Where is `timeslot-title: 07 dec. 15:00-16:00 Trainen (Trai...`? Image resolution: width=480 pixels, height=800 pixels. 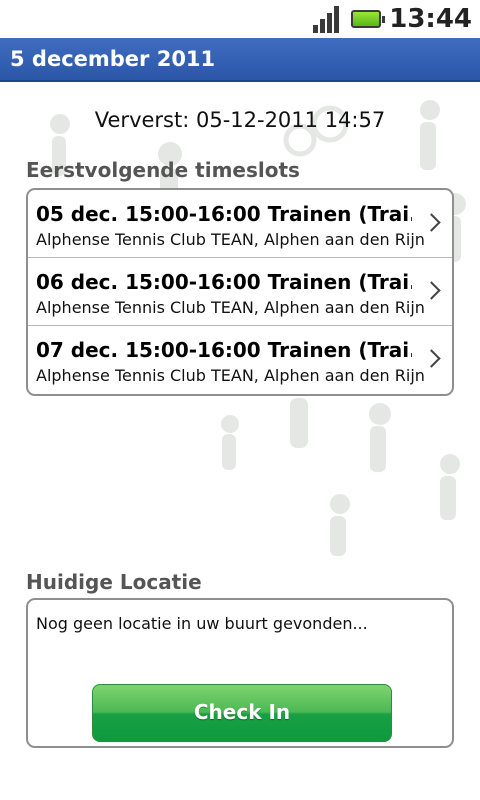
timeslot-title: 07 dec. 15:00-16:00 Trainen (Trai... is located at coordinates (224, 350).